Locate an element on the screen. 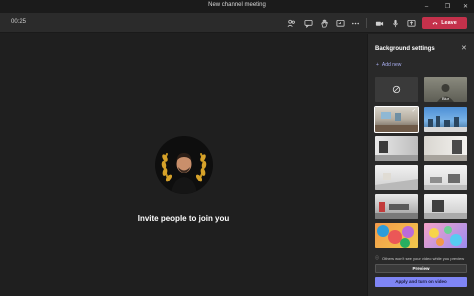 This screenshot has width=474, height=296. office-image-icon is located at coordinates (396, 210).